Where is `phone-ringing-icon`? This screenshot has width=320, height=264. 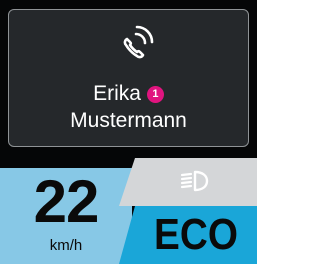 phone-ringing-icon is located at coordinates (138, 42).